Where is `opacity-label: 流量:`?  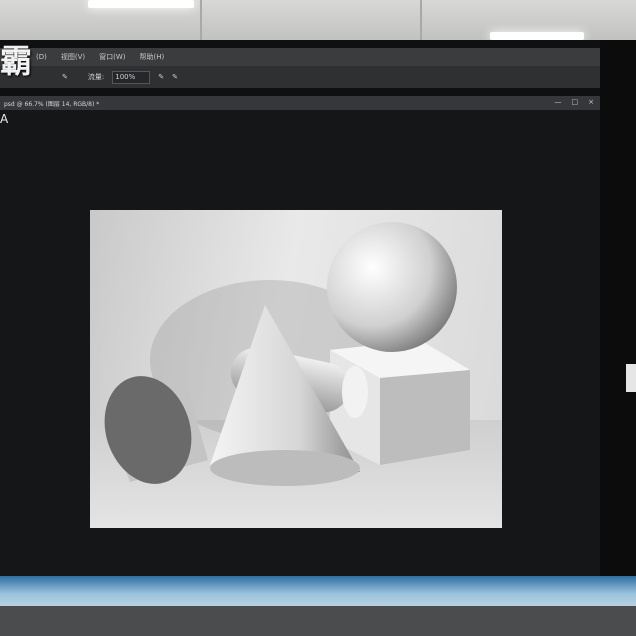
opacity-label: 流量: is located at coordinates (96, 77).